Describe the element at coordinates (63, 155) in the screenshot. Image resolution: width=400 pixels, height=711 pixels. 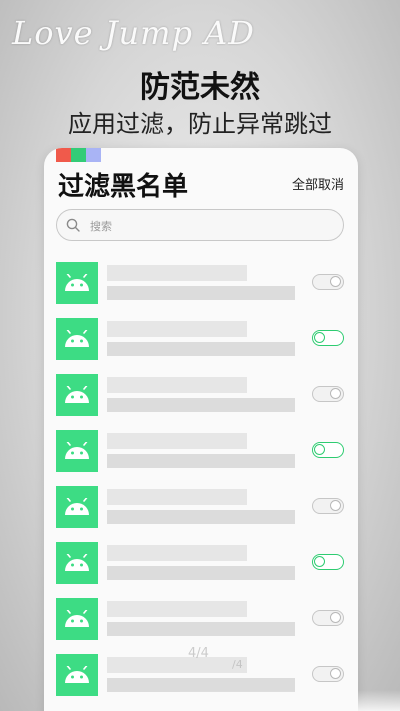
I see `color-bar-red` at that location.